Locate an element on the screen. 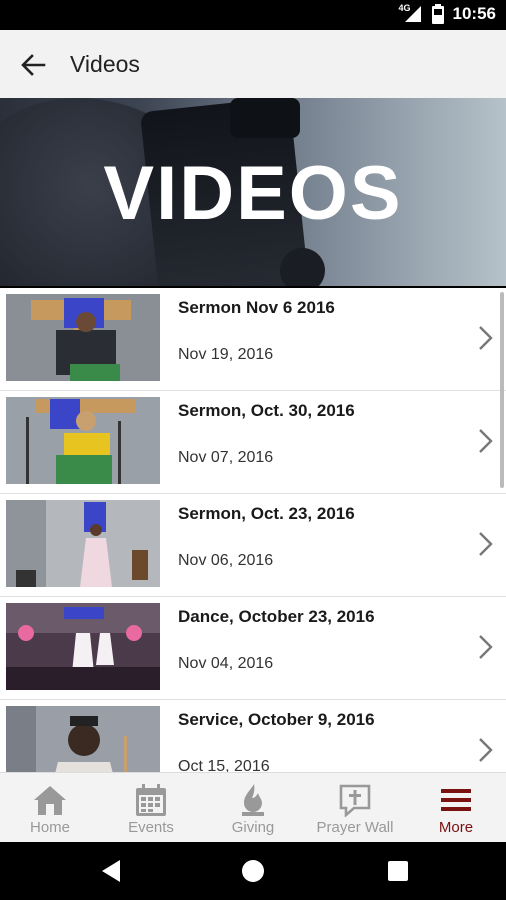  nav-label: Home is located at coordinates (49, 827).